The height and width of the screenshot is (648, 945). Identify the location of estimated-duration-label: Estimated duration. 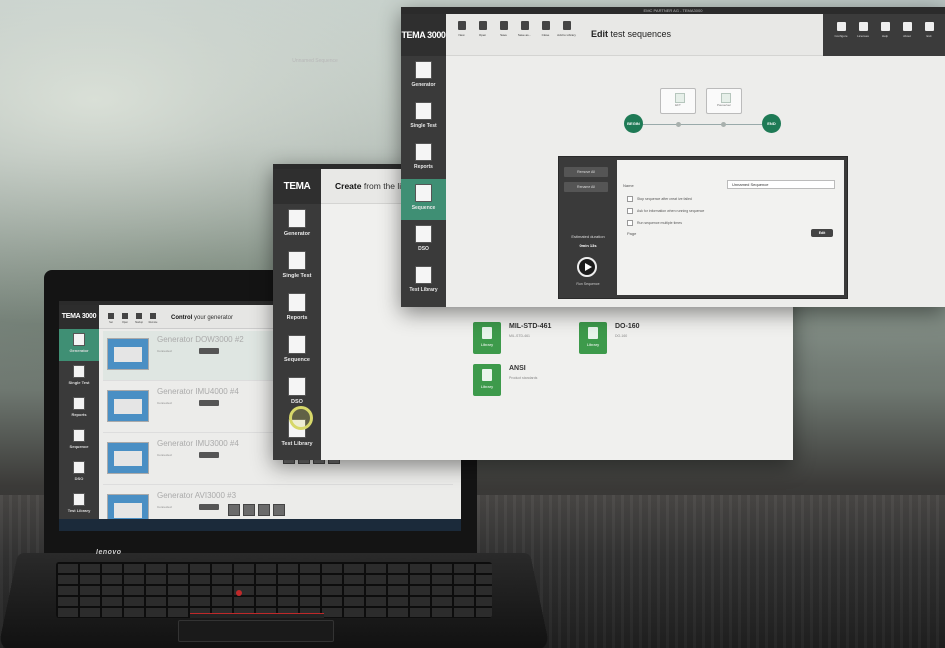
(588, 236).